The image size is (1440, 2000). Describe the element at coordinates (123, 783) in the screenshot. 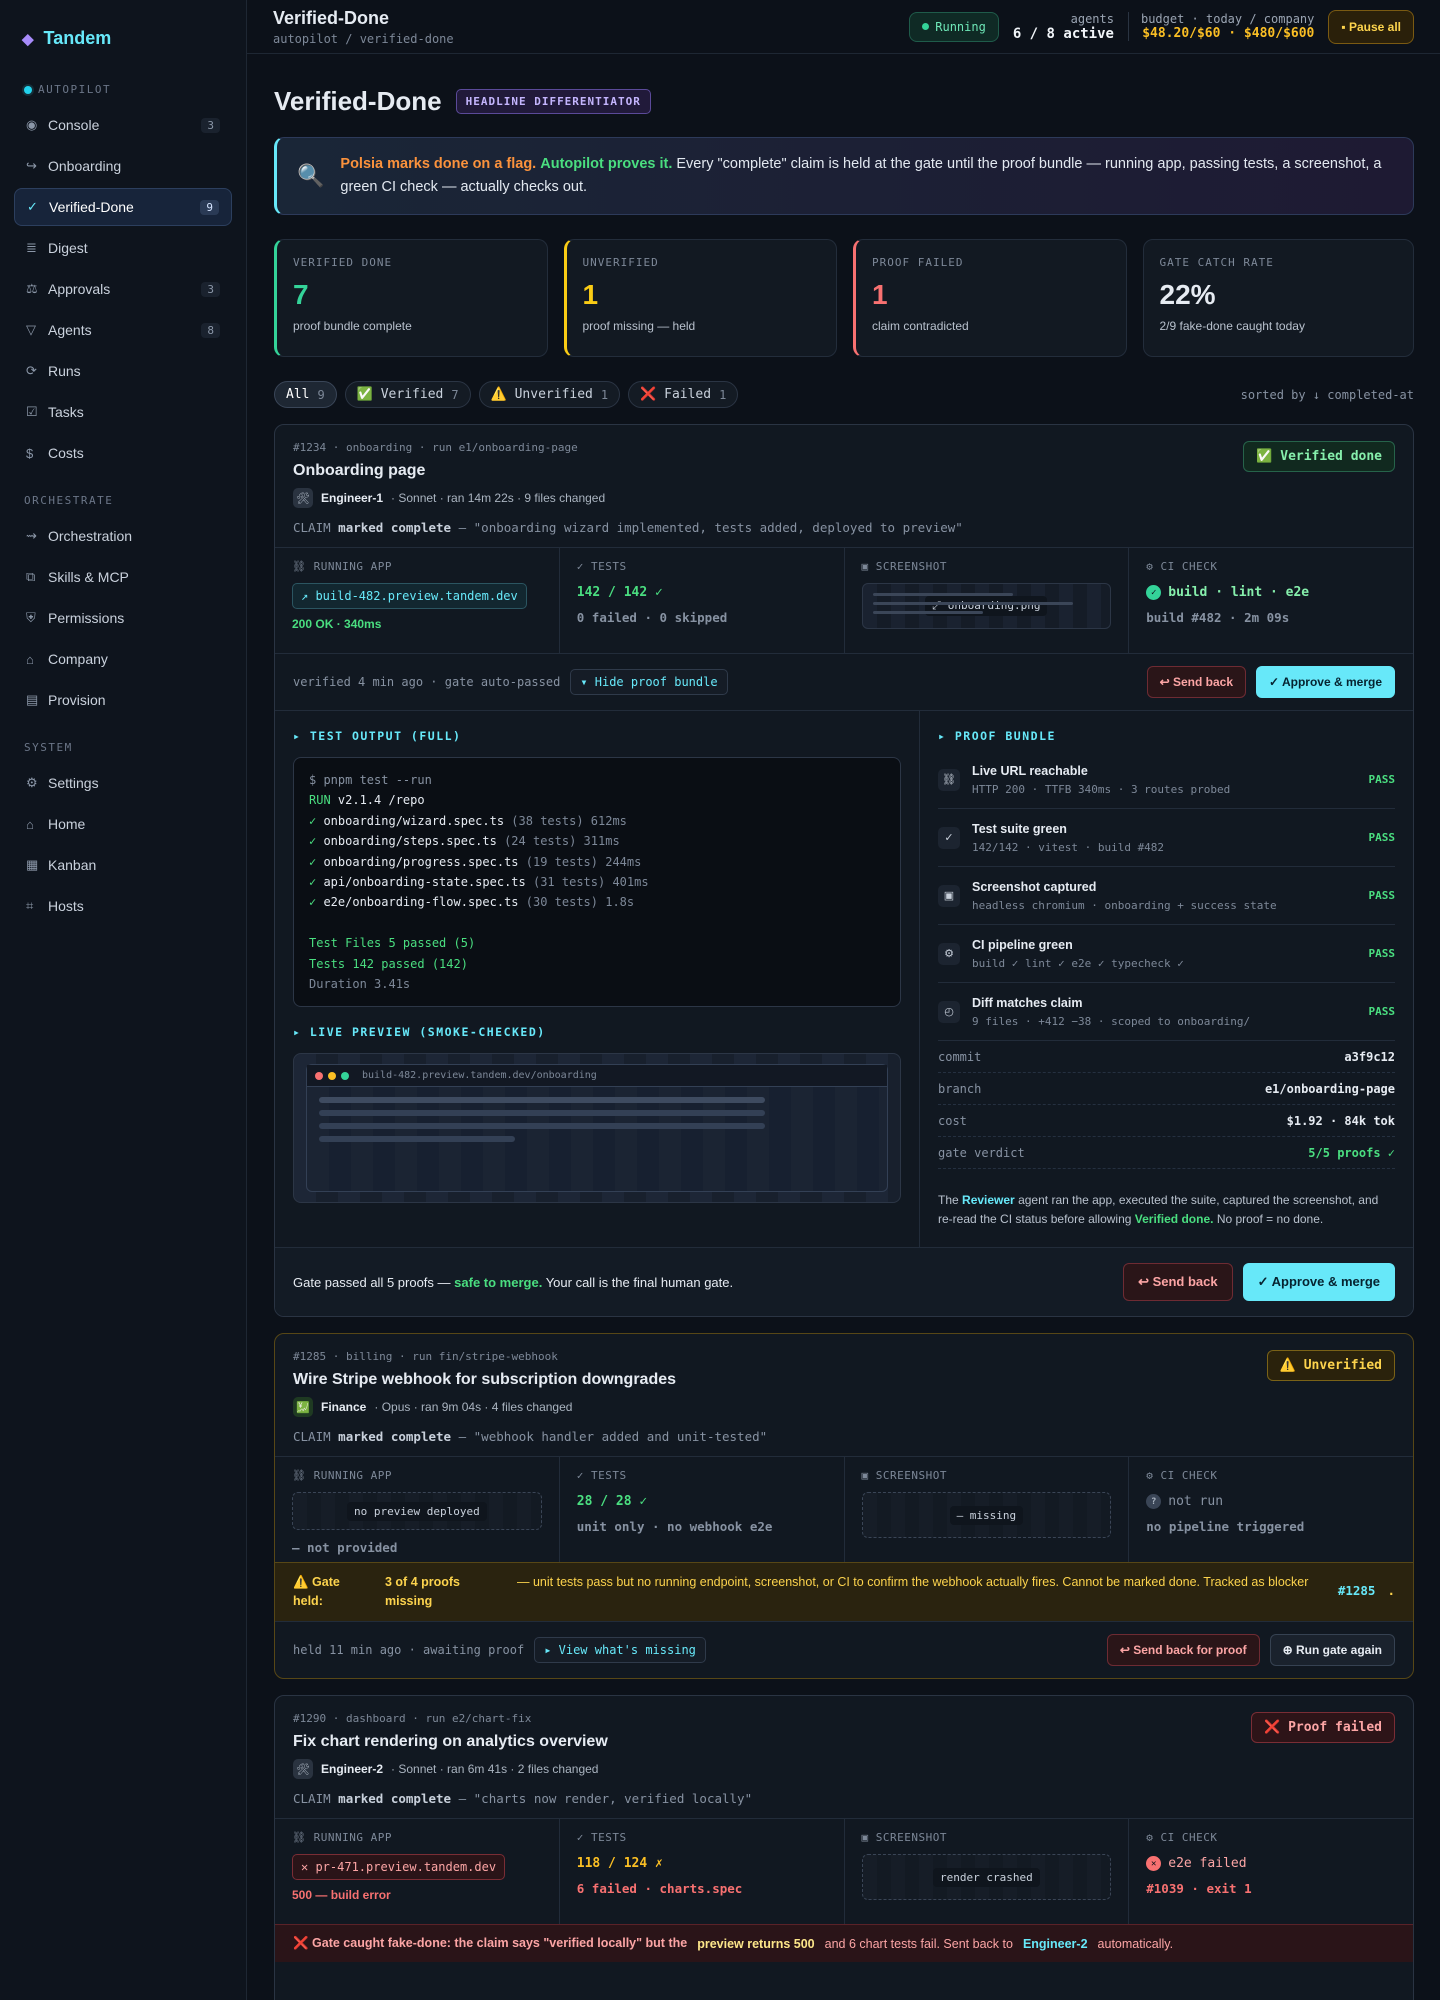

I see `sidebar-item-settings: ⚙ Settings` at that location.